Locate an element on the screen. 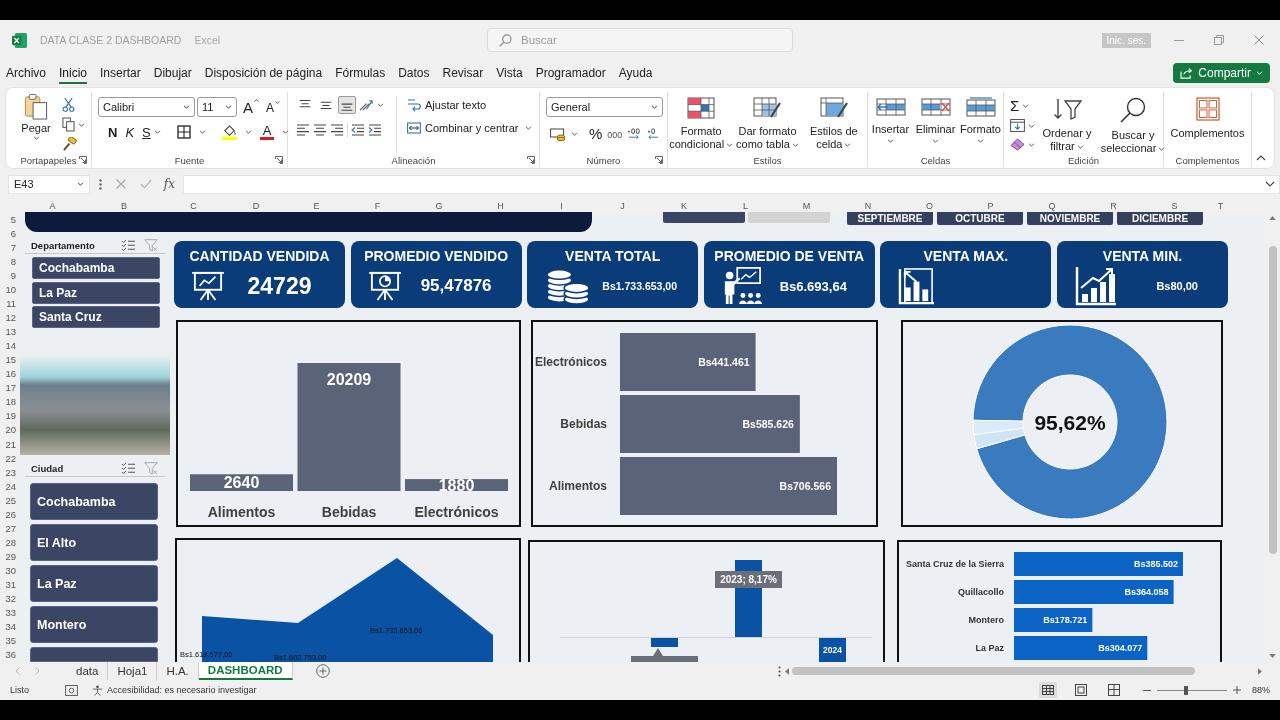  column-header: S is located at coordinates (1174, 206).